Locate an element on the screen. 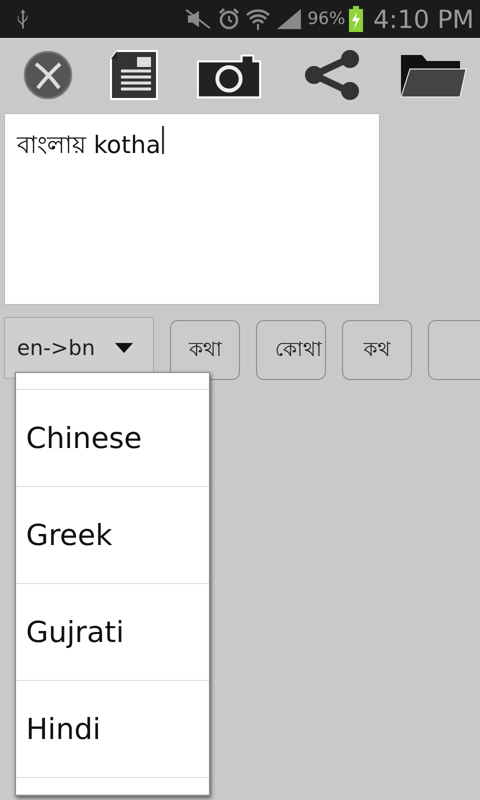 This screenshot has height=800, width=480. dropdown-item: Greek is located at coordinates (112, 535).